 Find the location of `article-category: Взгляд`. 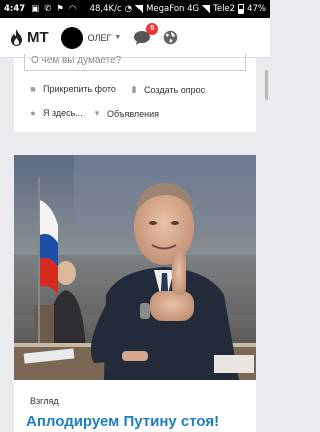

article-category: Взгляд is located at coordinates (44, 401).